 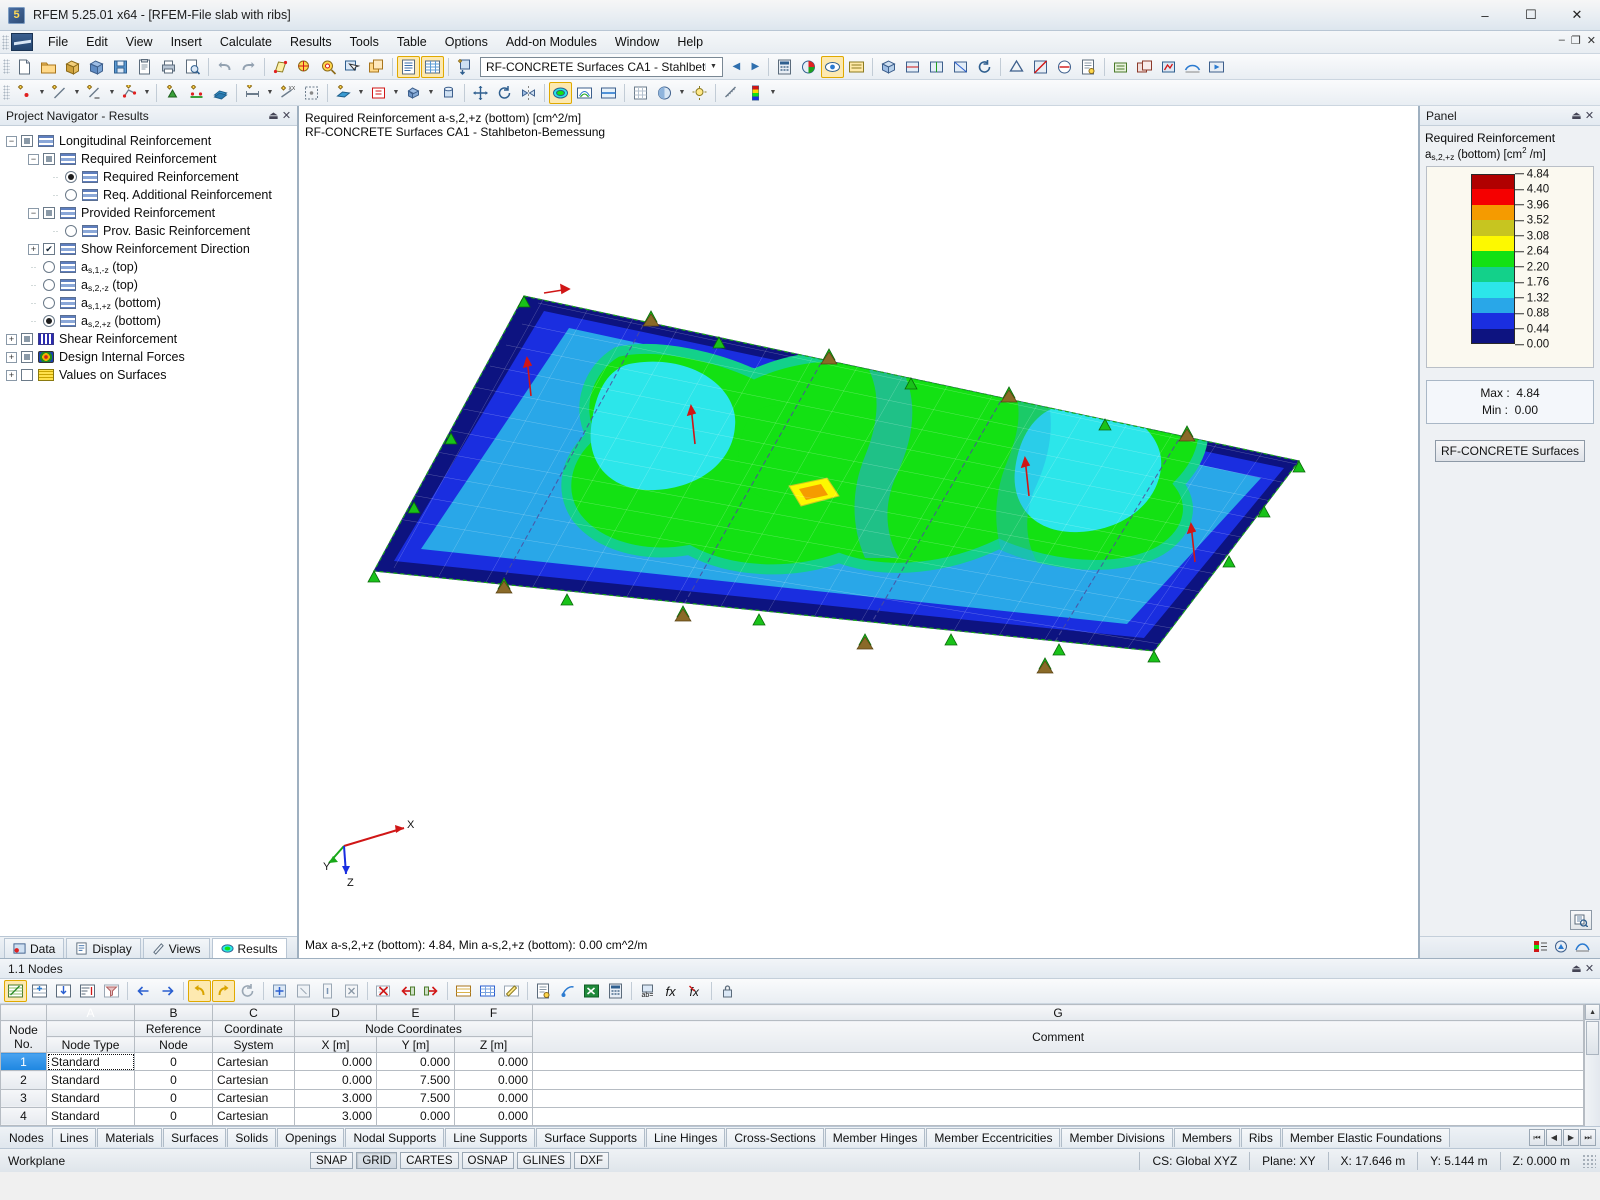 I want to click on isolines-button, so click(x=584, y=93).